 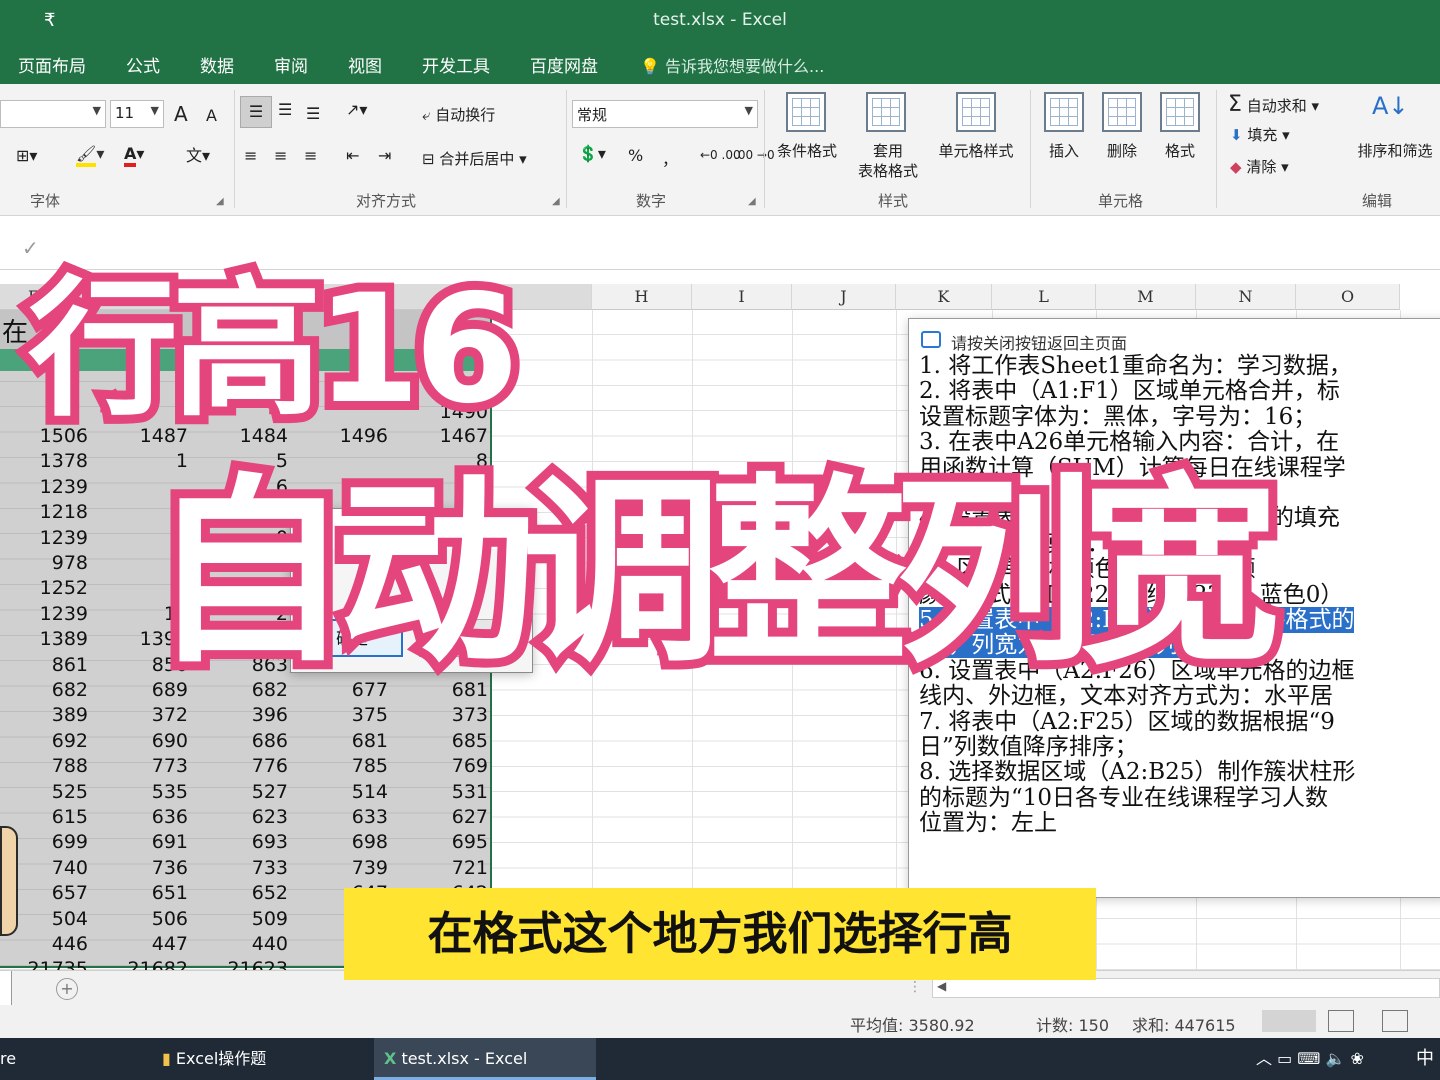 I want to click on table-cell: 373, so click(x=439, y=715).